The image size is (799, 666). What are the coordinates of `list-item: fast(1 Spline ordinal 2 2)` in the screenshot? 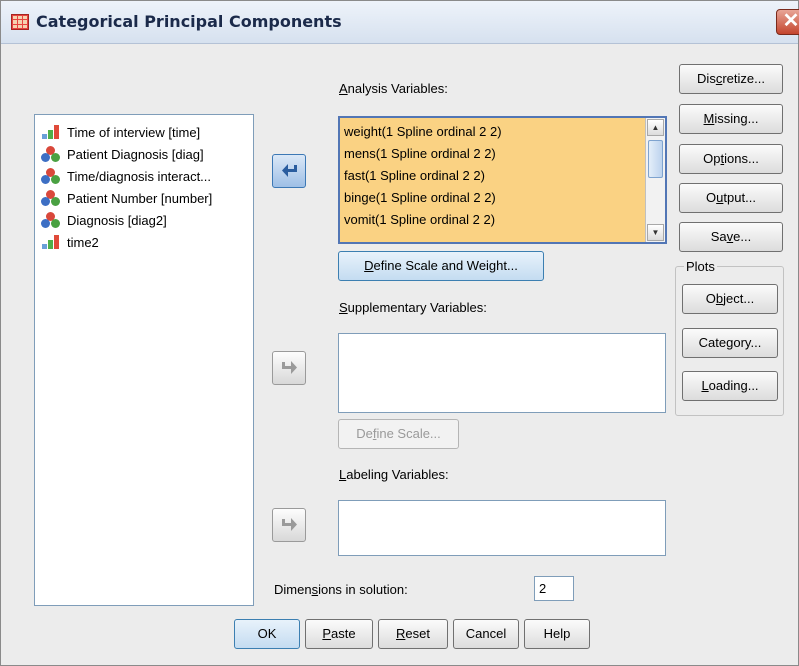 It's located at (414, 175).